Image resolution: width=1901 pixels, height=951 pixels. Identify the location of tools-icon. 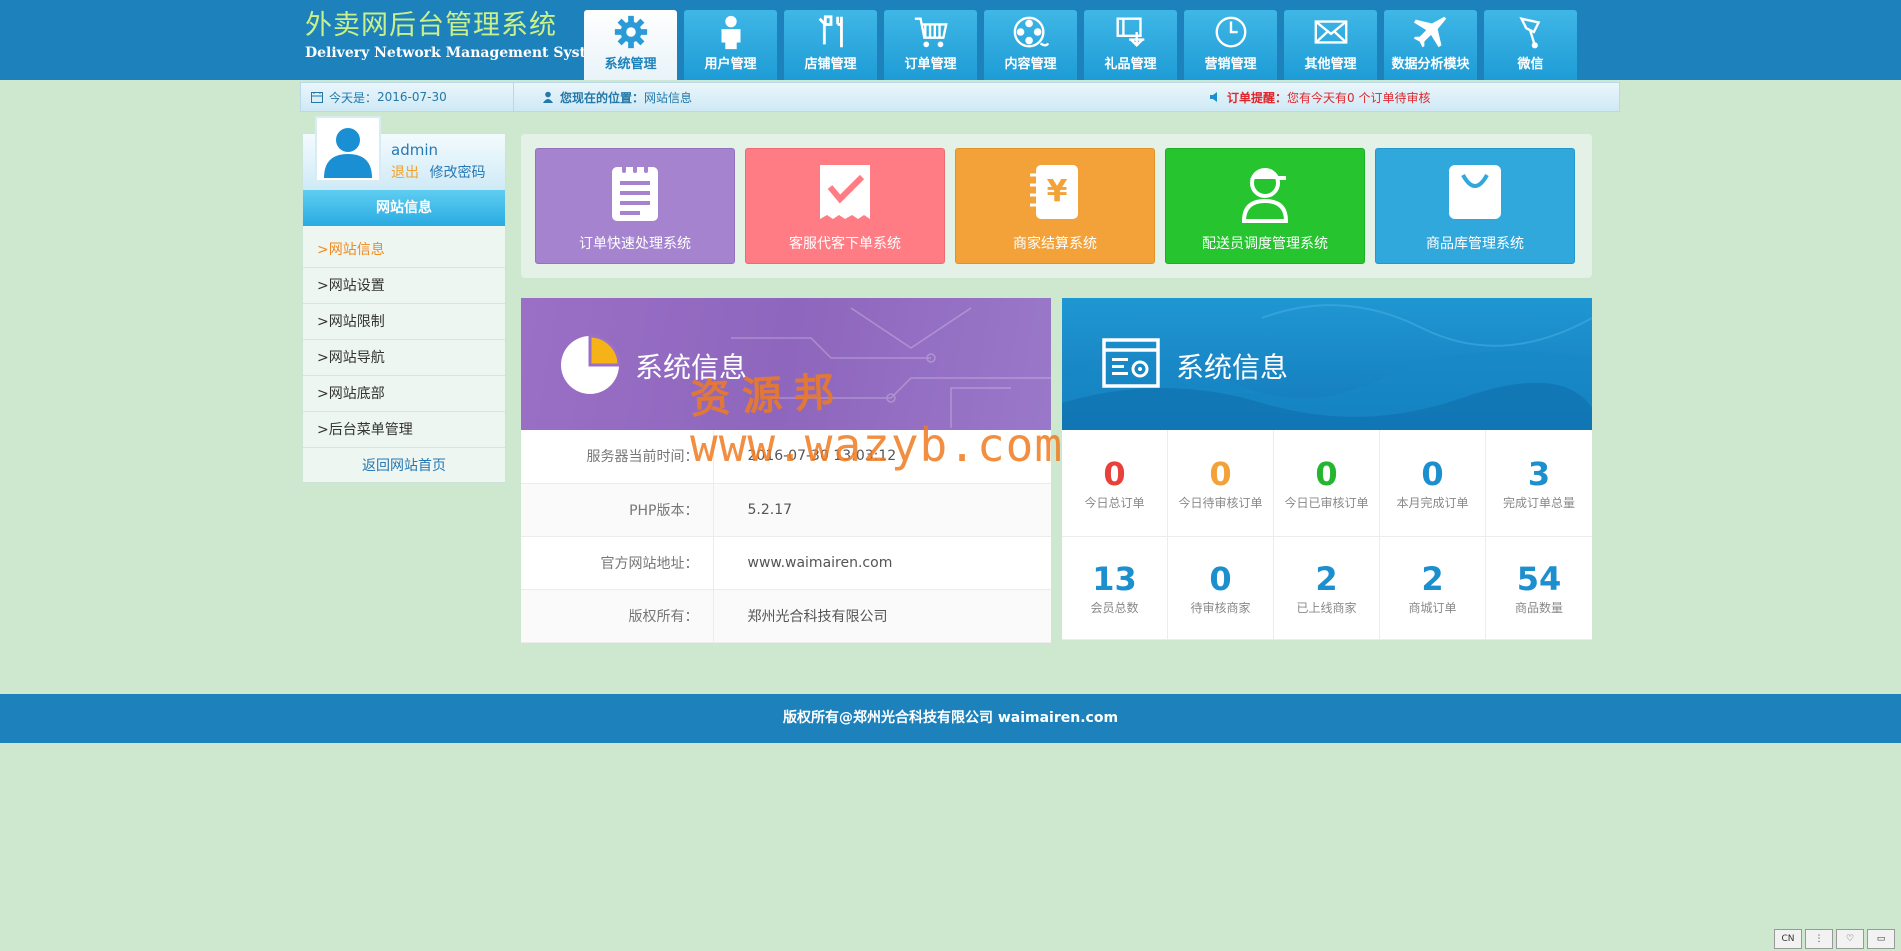
(830, 31).